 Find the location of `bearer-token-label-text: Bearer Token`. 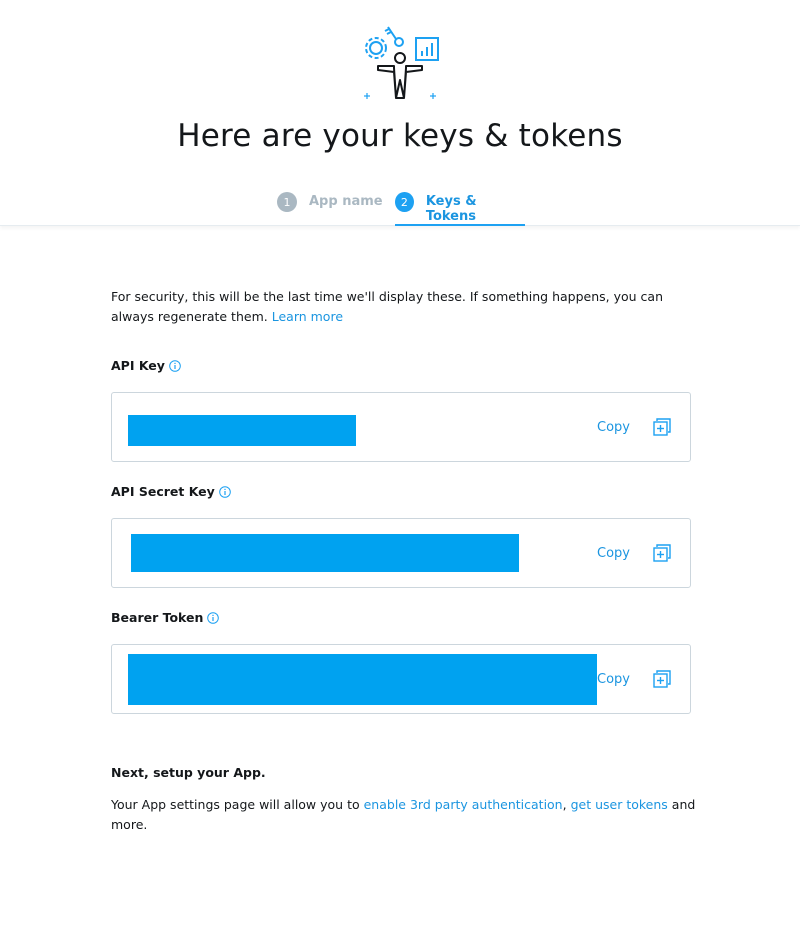

bearer-token-label-text: Bearer Token is located at coordinates (157, 617).